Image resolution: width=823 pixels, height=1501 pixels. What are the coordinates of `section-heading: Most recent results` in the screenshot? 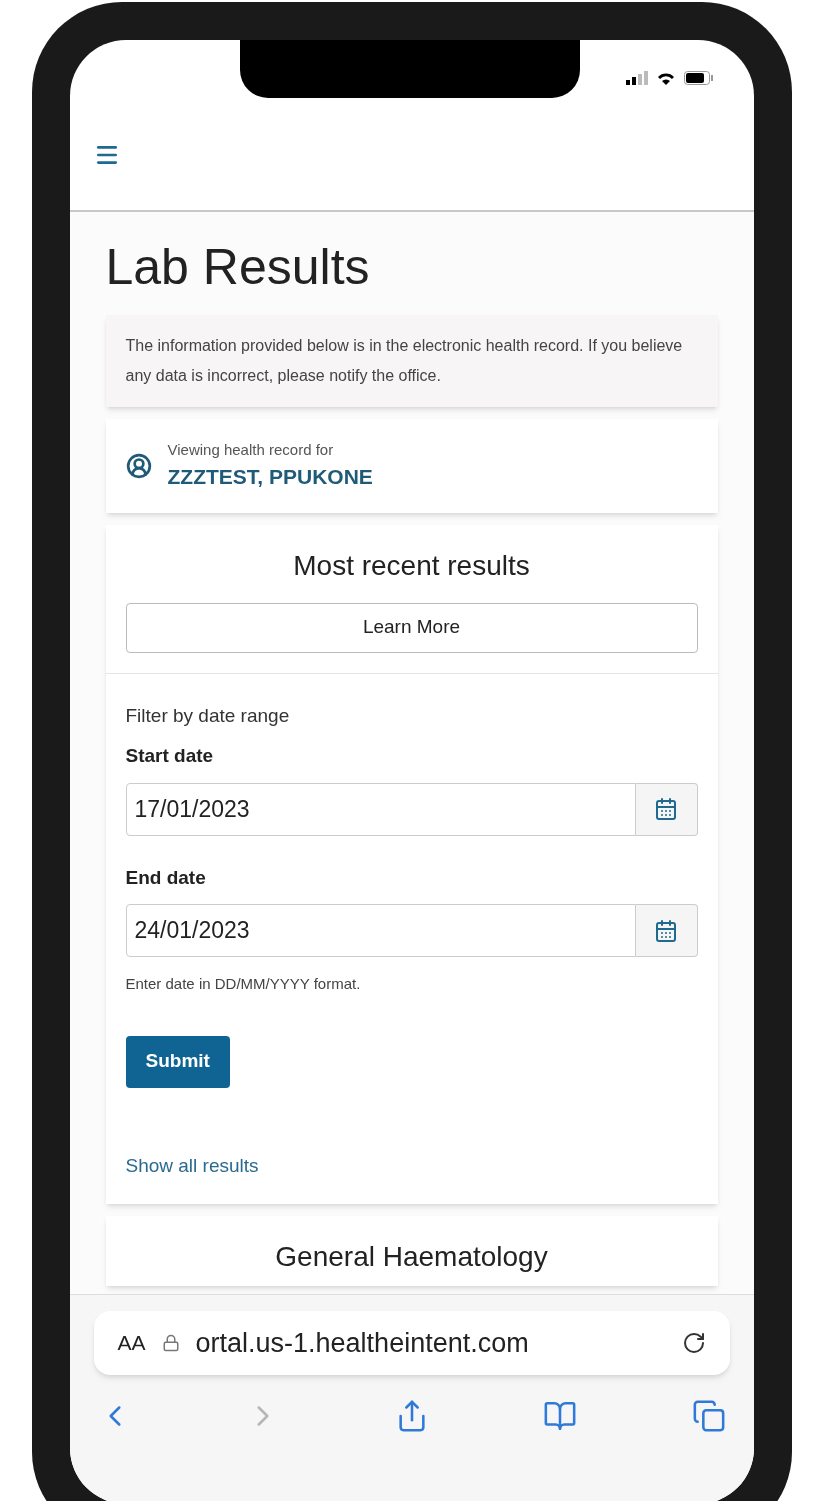 It's located at (411, 565).